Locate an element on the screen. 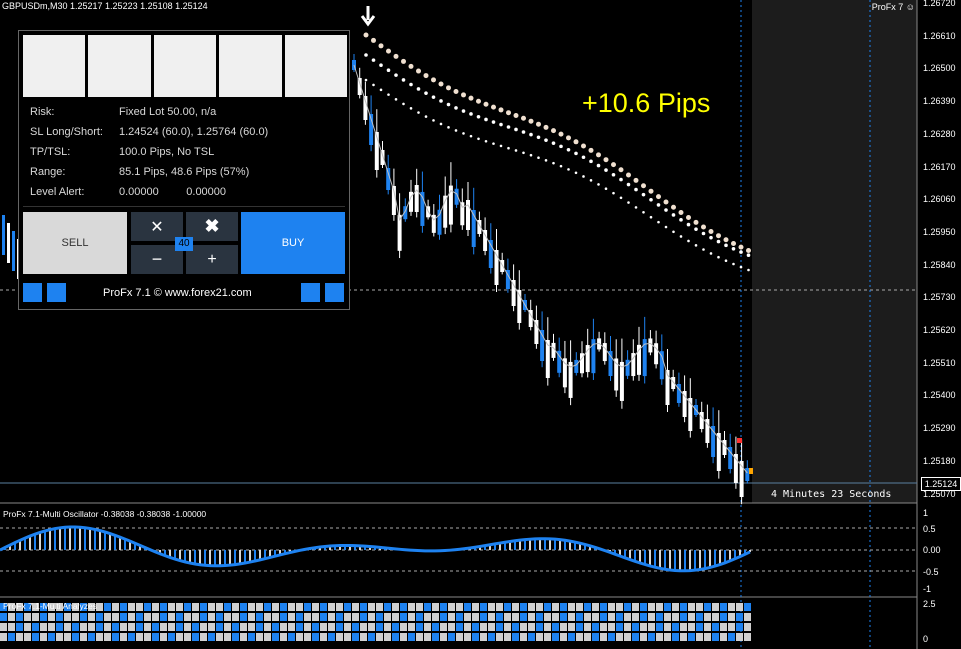  sell-button: SELL is located at coordinates (75, 243).